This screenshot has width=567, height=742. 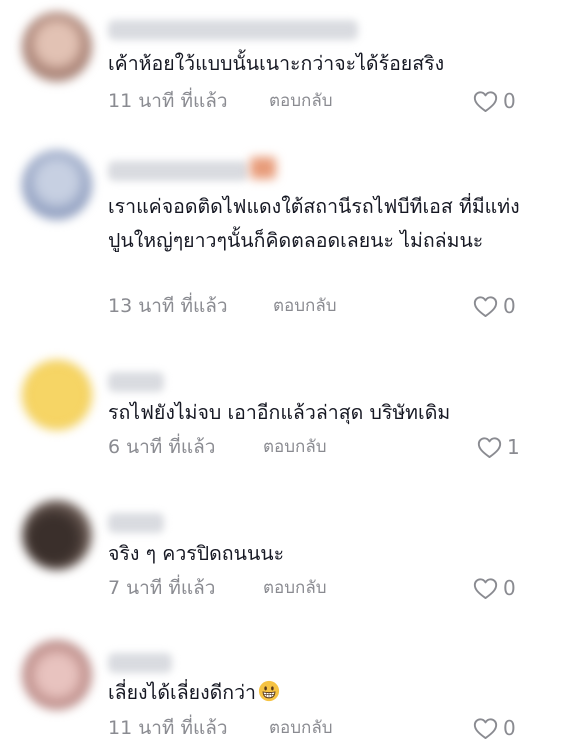 I want to click on comment-timestamp: 6 นาที ที่แล้ว, so click(x=162, y=447).